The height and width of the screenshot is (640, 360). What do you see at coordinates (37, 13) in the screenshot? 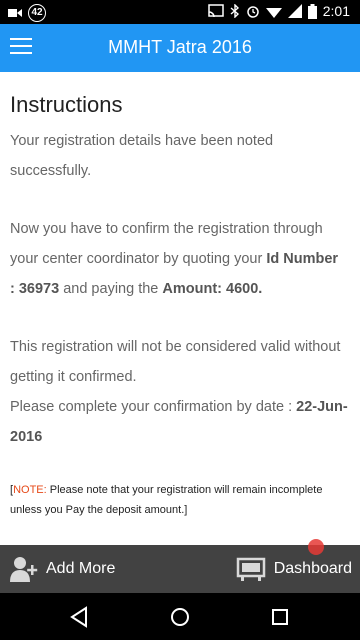
I see `notification-count-badge: 42` at bounding box center [37, 13].